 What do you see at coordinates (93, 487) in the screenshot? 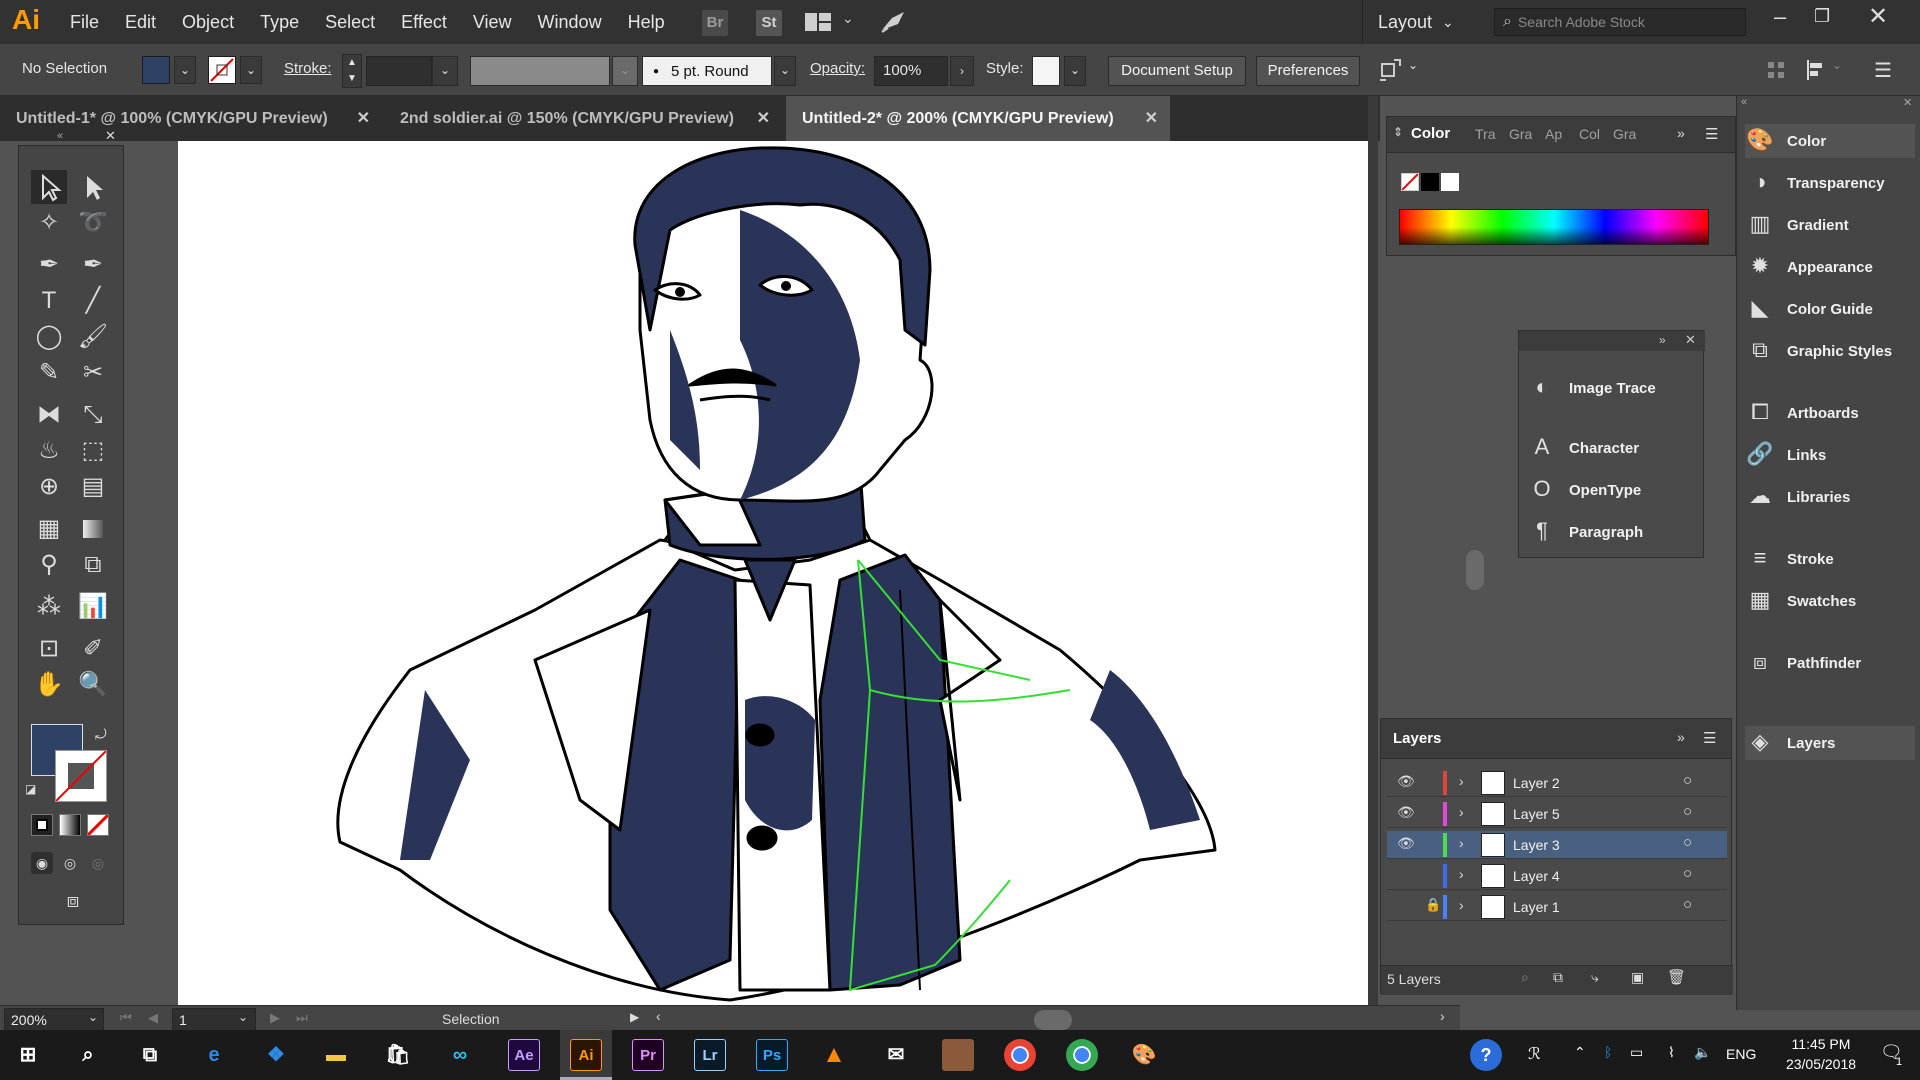
I see `perspective-grid-tool-icon: ▤` at bounding box center [93, 487].